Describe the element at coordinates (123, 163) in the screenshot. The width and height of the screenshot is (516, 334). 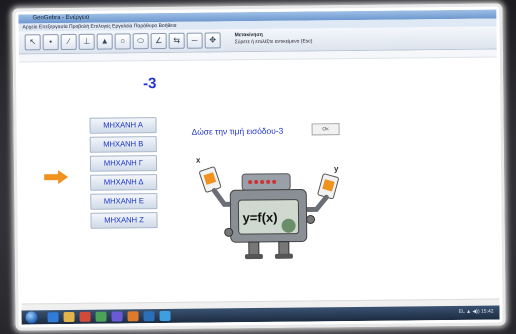
I see `machine-button-c: ΜΗΧΑΝΗ Γ` at that location.